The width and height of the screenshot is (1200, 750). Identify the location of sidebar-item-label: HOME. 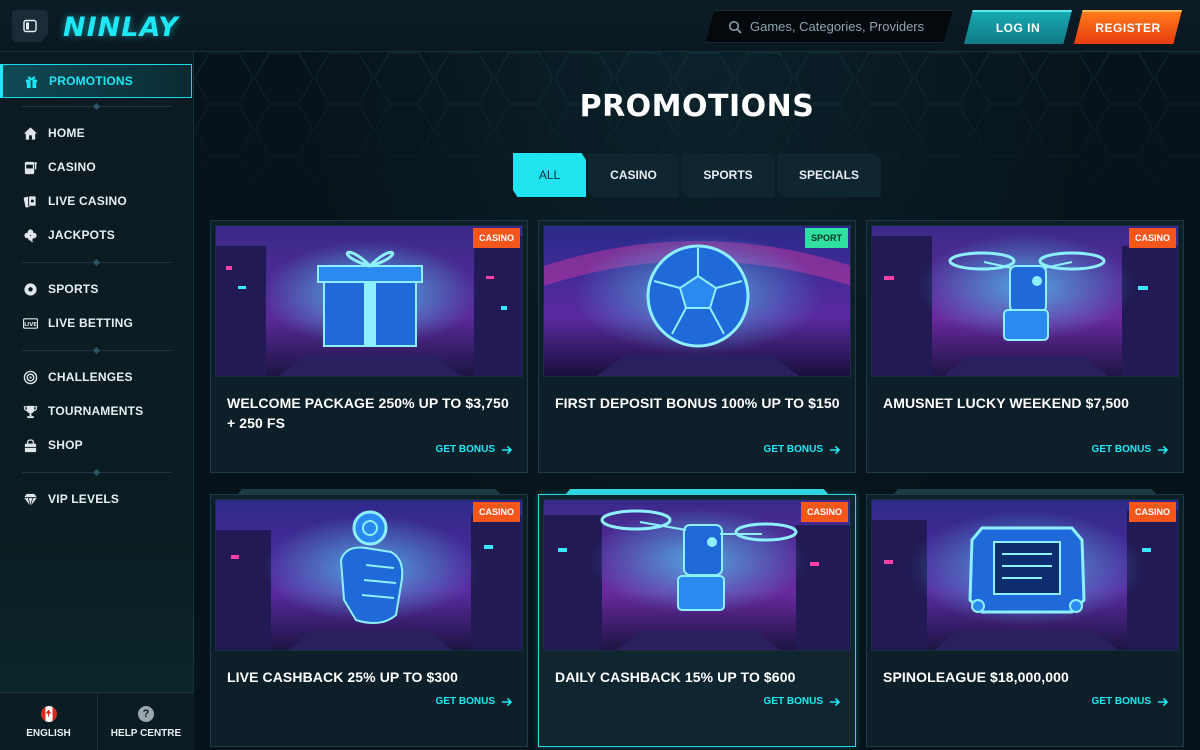
(66, 133).